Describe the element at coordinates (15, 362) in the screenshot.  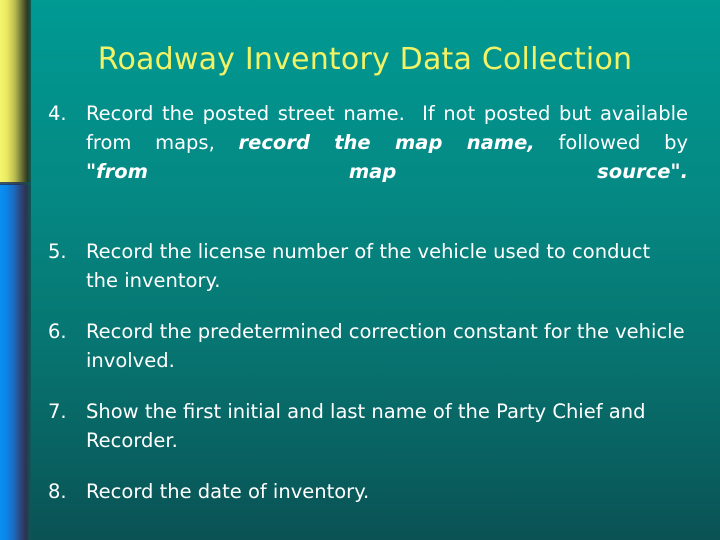
I see `accent-stripe-blue` at that location.